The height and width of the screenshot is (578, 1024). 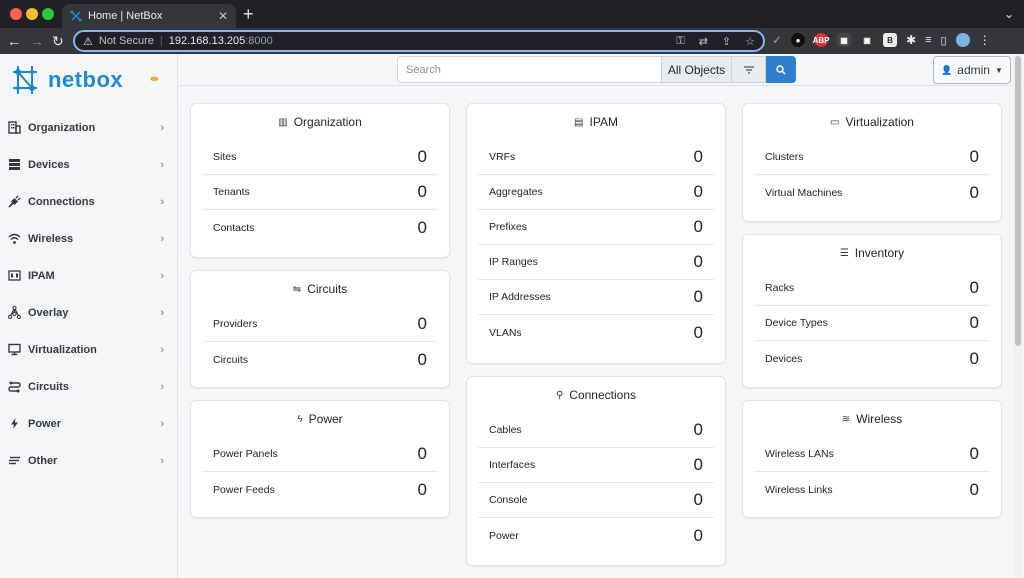 I want to click on search-scope-dropdown: All Objects, so click(x=697, y=69).